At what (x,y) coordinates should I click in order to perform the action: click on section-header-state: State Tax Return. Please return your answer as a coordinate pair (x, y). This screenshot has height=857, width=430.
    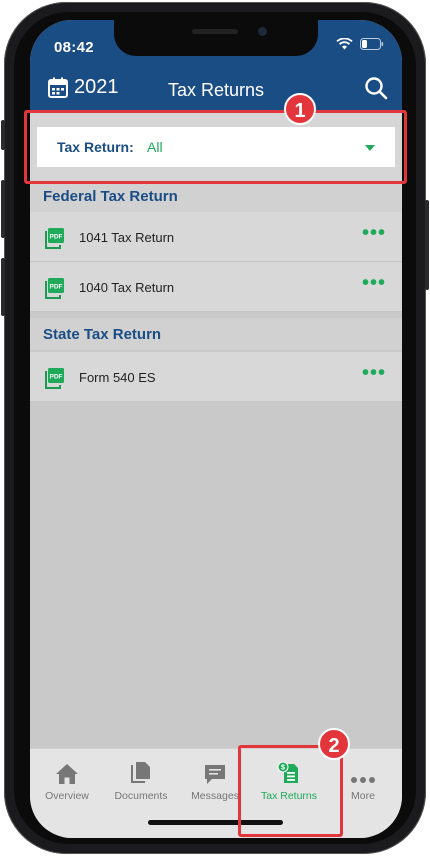
    Looking at the image, I should click on (216, 334).